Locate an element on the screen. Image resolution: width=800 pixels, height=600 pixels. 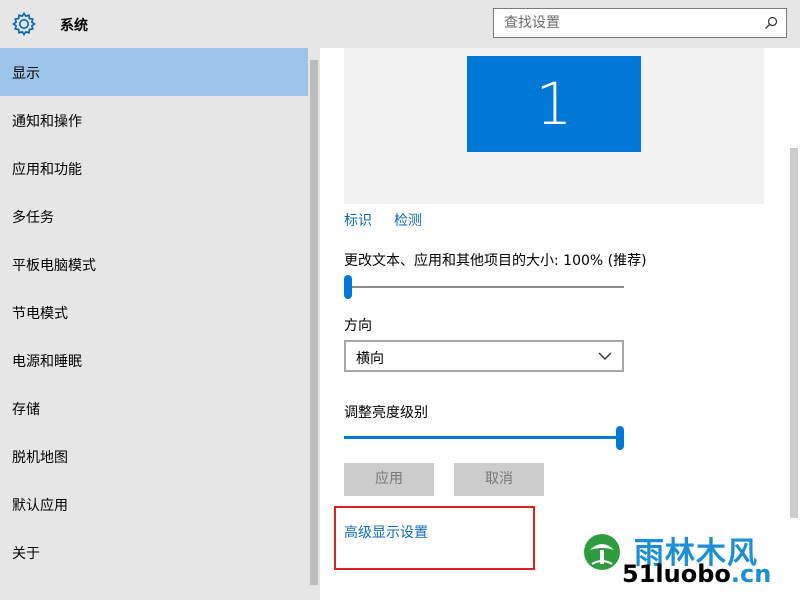
detect-link: 检测 is located at coordinates (408, 220).